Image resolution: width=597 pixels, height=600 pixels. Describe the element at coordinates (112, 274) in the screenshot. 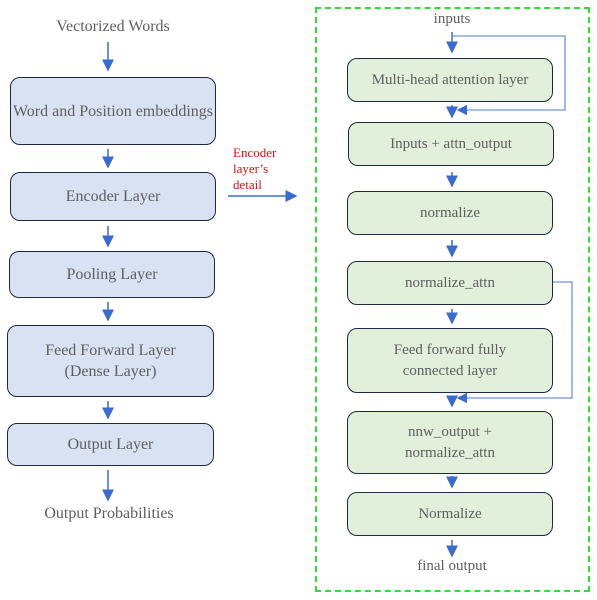

I see `pooling-layer-box: Pooling Layer` at that location.